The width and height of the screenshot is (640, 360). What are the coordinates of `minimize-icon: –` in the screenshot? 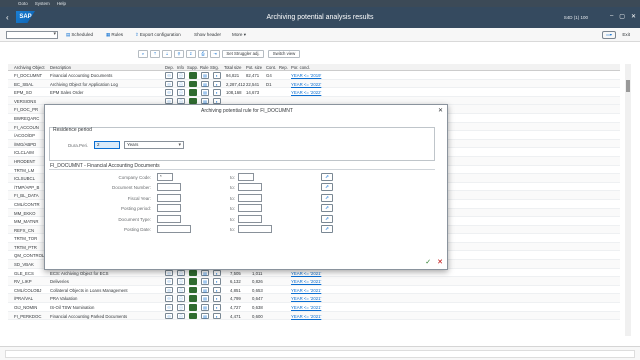 It's located at (611, 16).